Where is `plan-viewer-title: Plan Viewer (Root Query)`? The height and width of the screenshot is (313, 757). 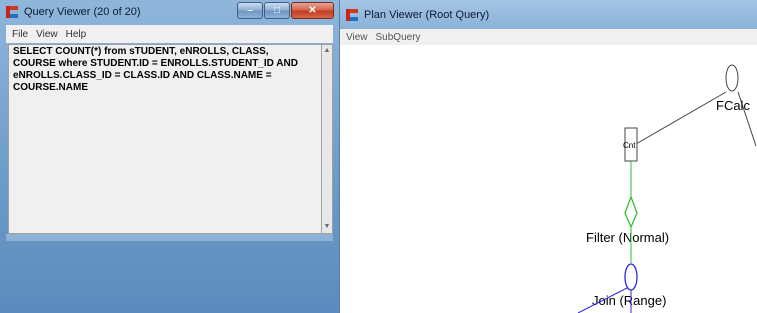 plan-viewer-title: Plan Viewer (Root Query) is located at coordinates (427, 14).